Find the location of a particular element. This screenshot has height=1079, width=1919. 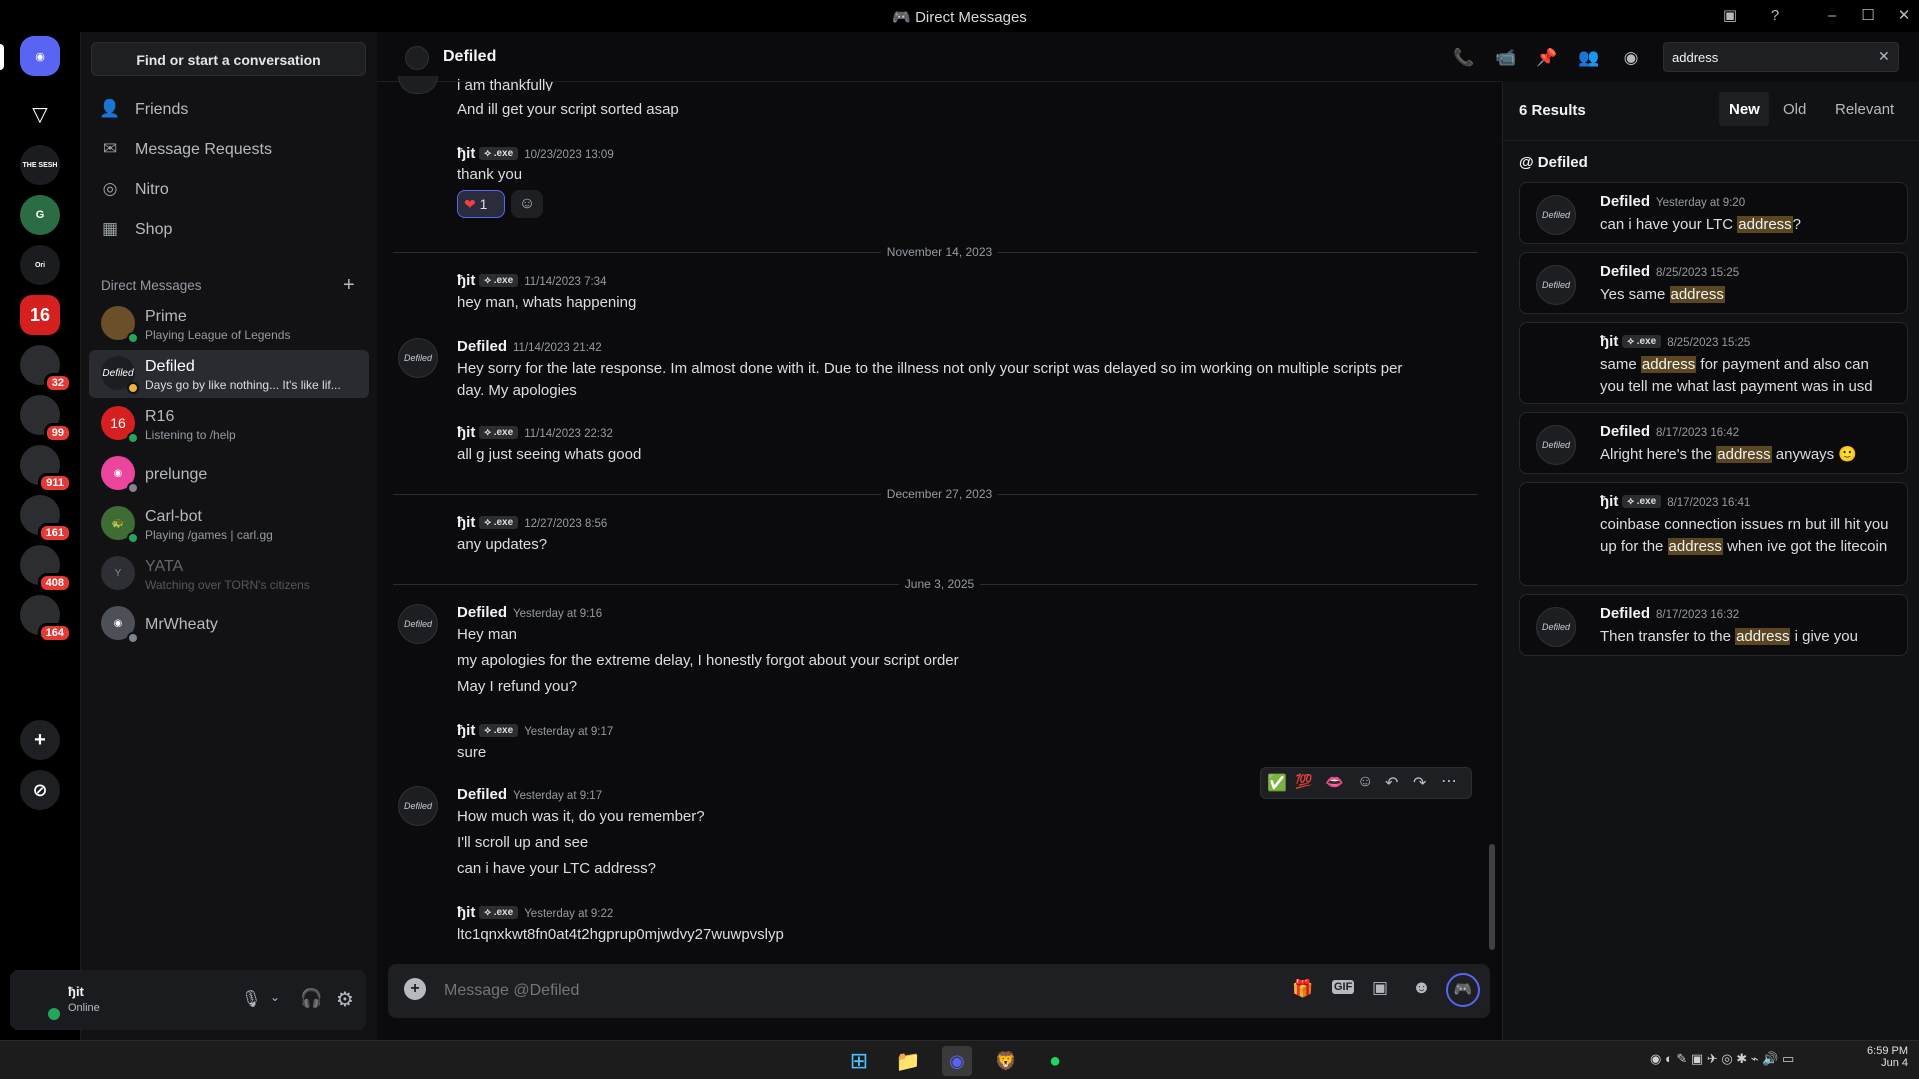

nav-nitro: ◎ Nitro is located at coordinates (229, 190).